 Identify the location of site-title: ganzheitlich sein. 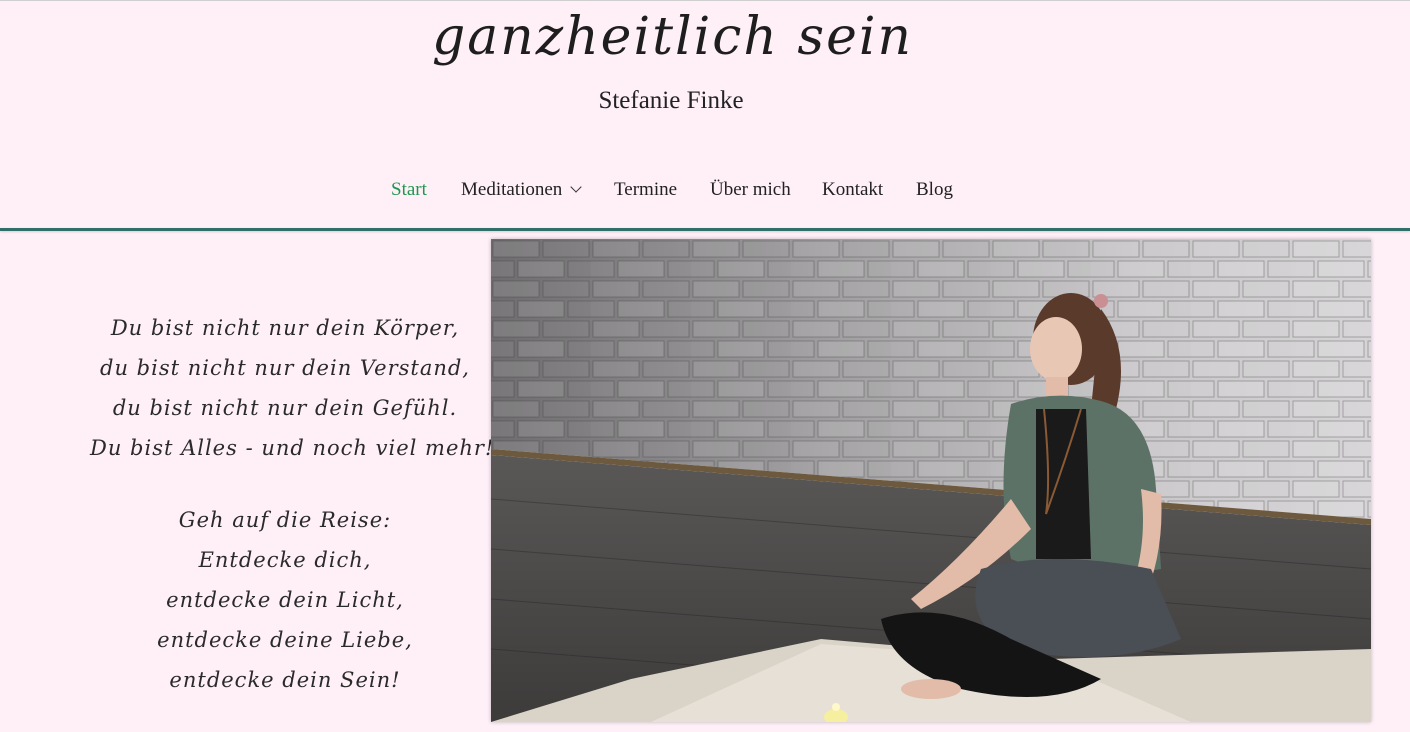
(672, 37).